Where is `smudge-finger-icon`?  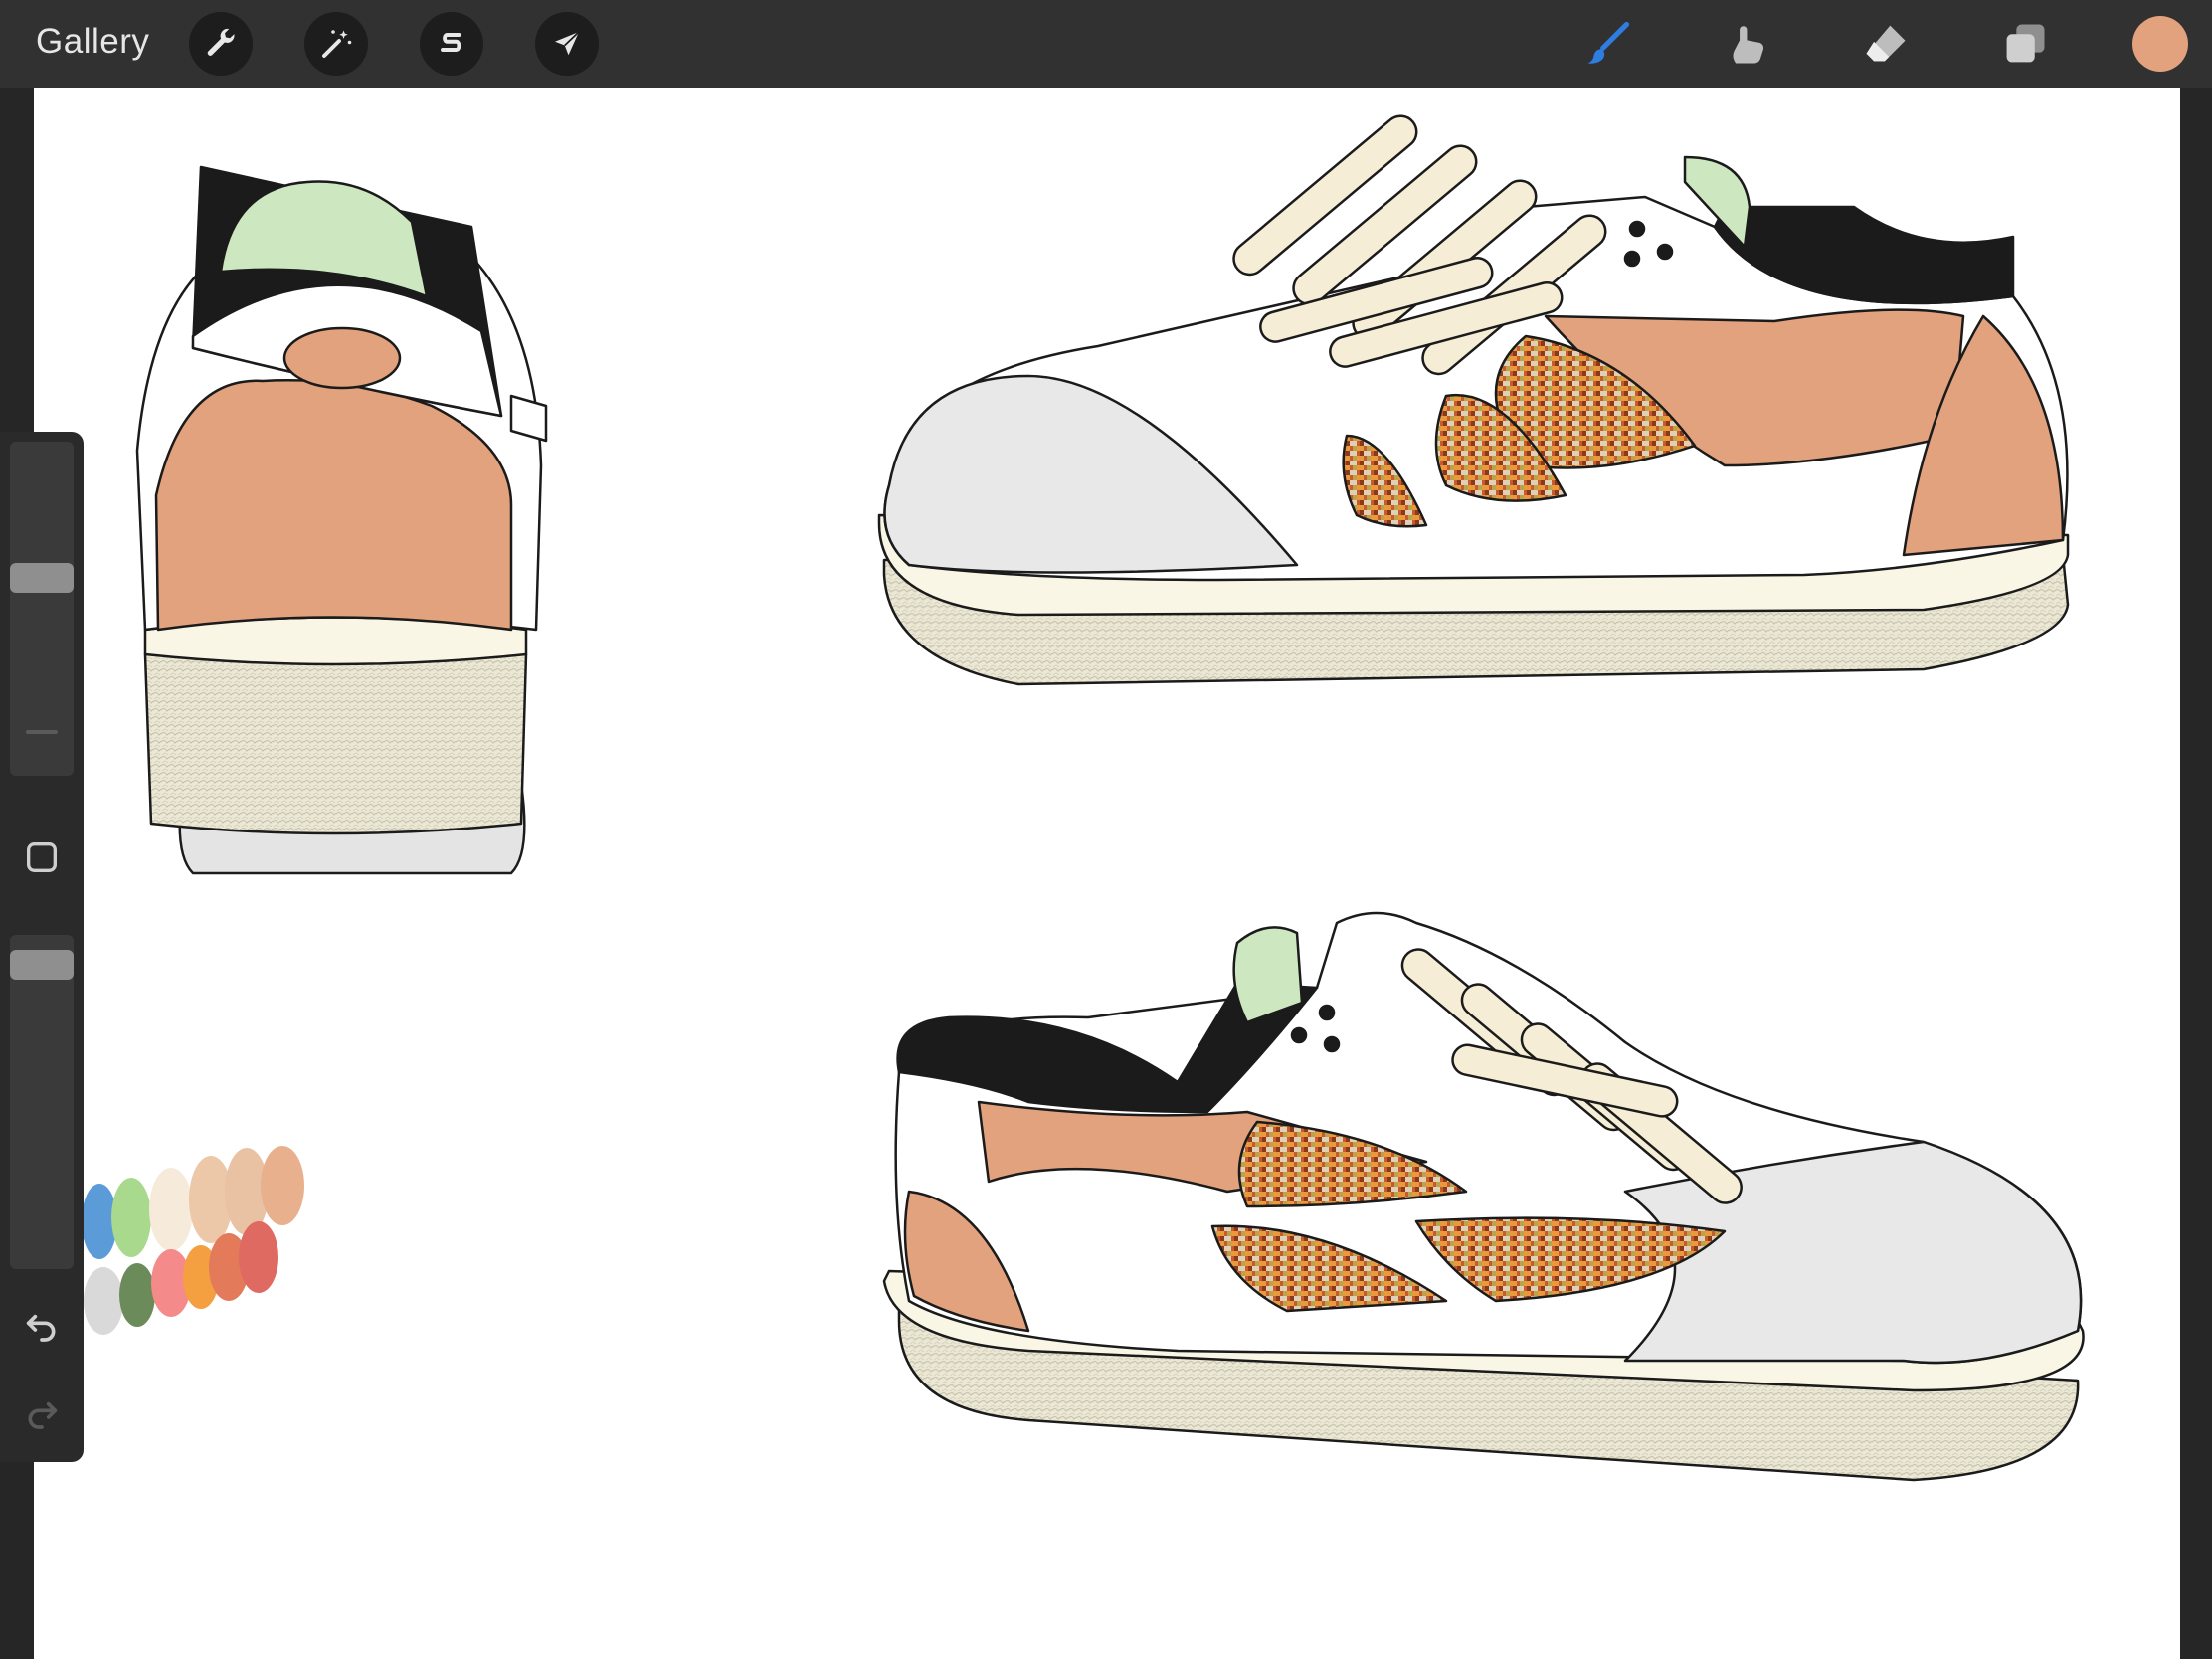 smudge-finger-icon is located at coordinates (1748, 45).